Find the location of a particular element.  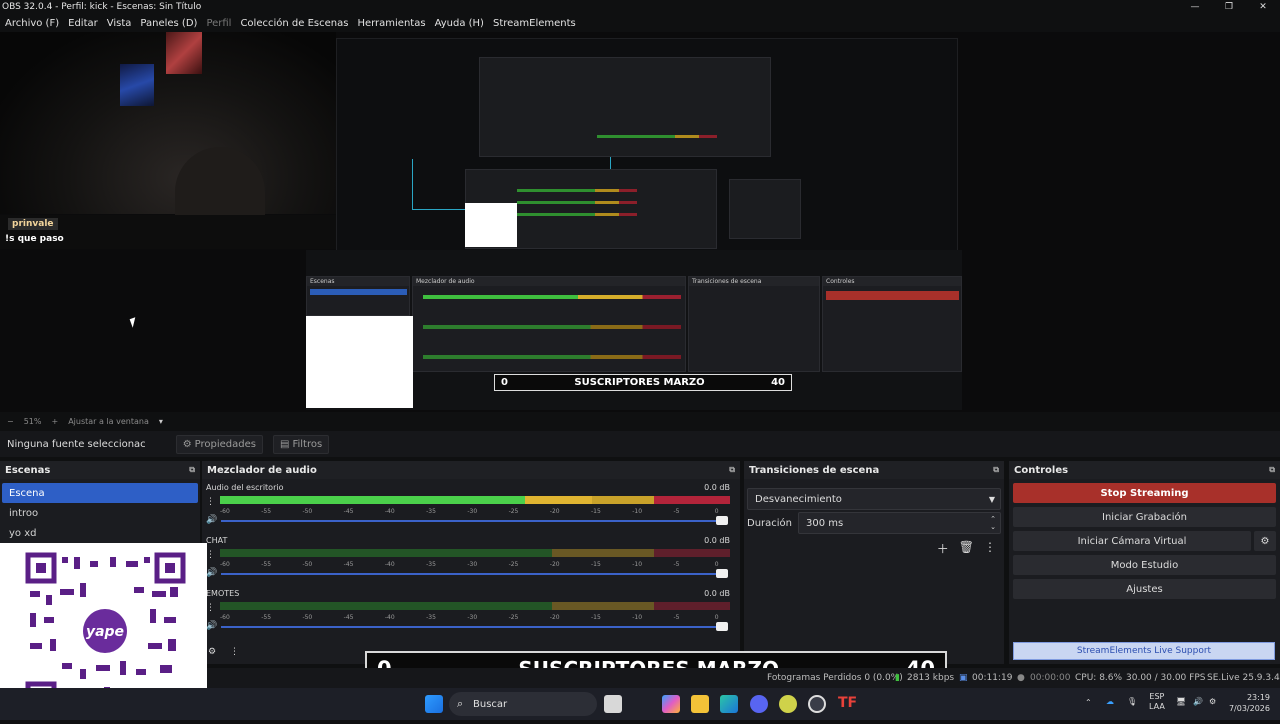

se-live-support-button: StreamElements Live Support is located at coordinates (1144, 651).